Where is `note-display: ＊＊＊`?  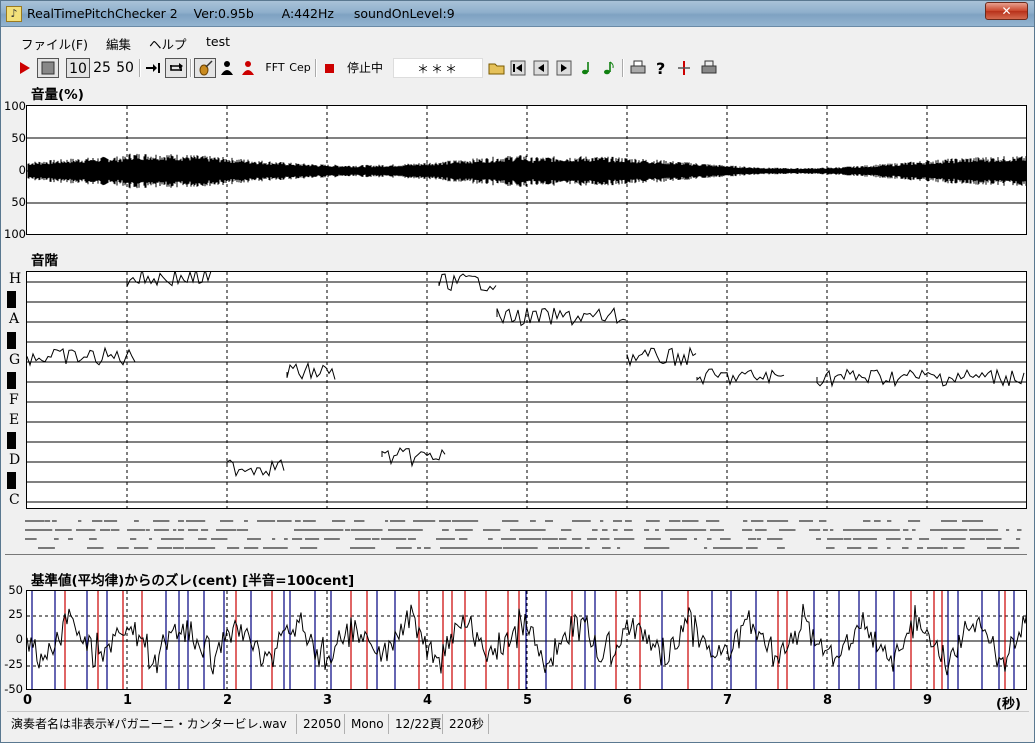 note-display: ＊＊＊ is located at coordinates (438, 68).